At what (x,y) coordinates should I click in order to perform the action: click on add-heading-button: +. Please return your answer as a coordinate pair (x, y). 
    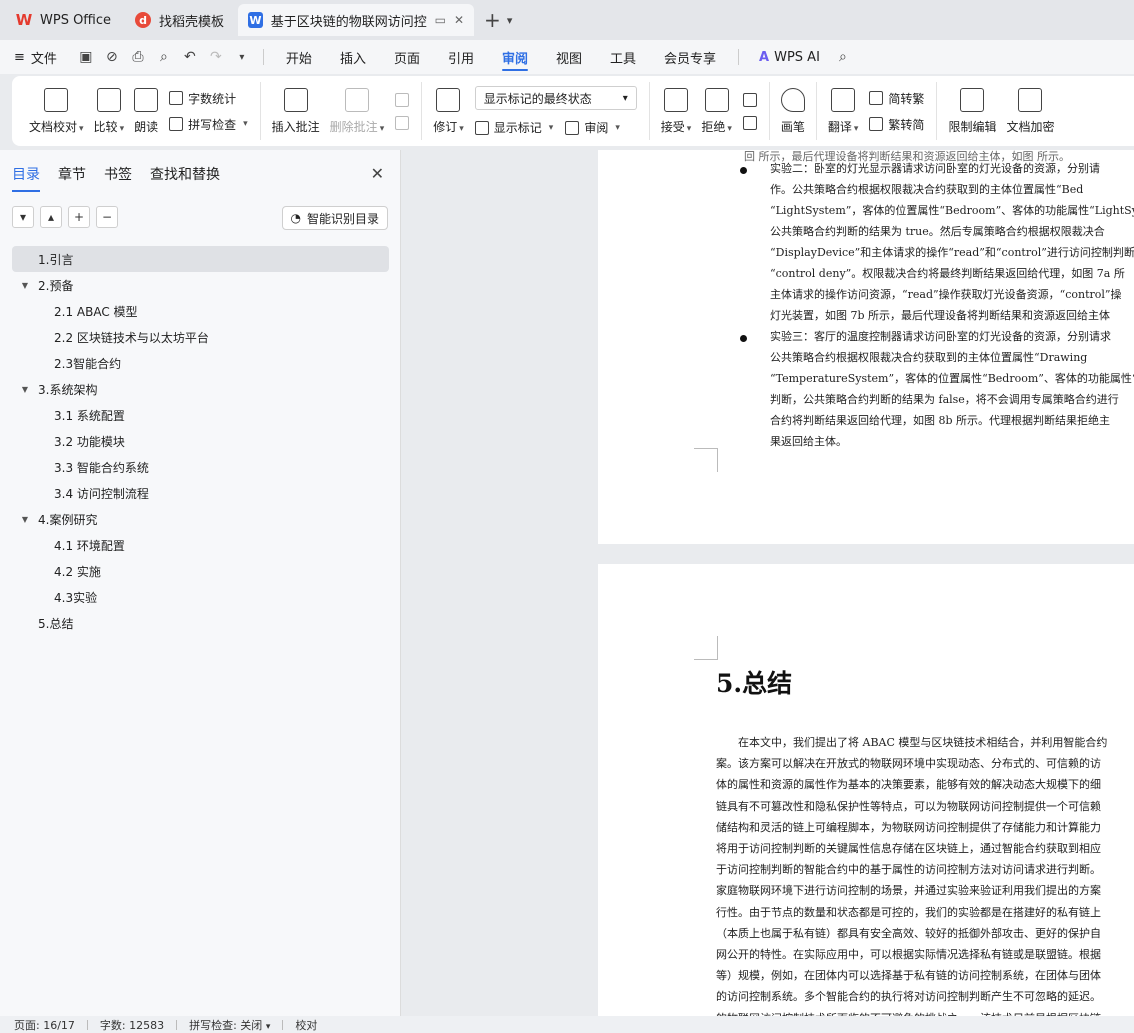
    Looking at the image, I should click on (79, 217).